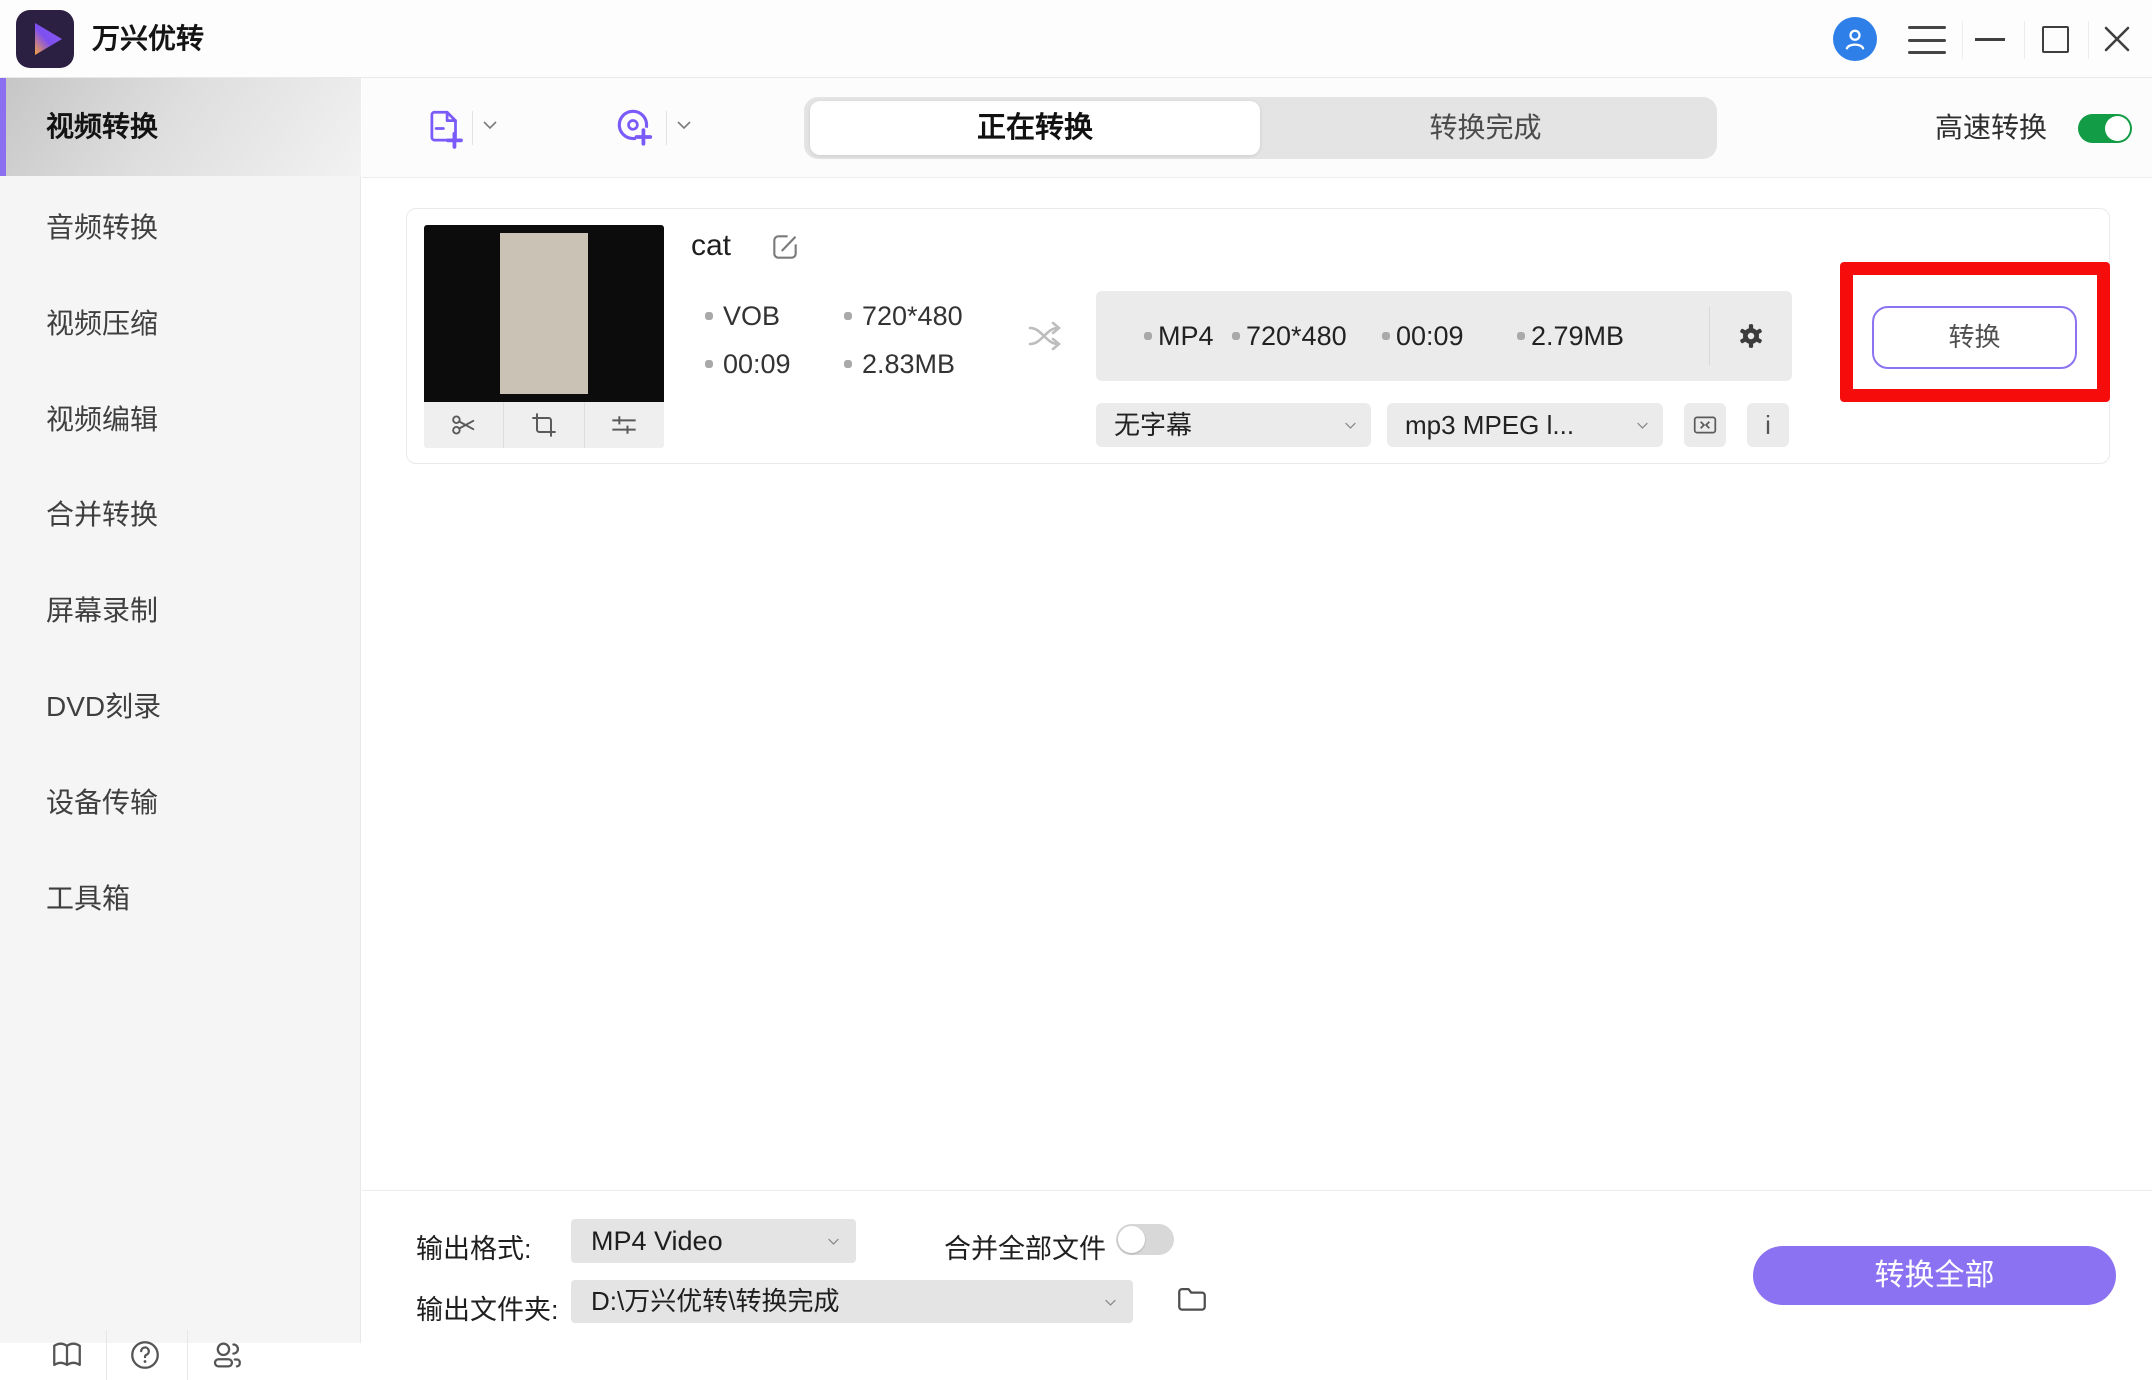 Image resolution: width=2152 pixels, height=1380 pixels. I want to click on convert-button: 转换, so click(1974, 337).